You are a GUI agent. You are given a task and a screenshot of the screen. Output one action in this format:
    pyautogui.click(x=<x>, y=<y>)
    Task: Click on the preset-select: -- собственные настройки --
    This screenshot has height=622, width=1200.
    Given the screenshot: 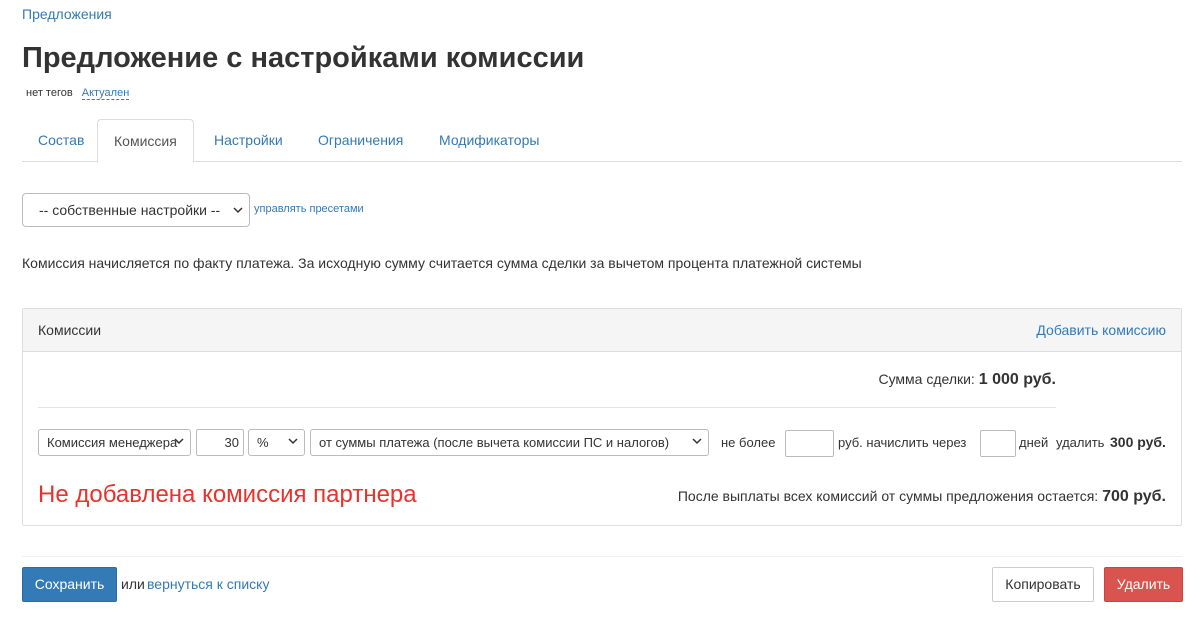 What is the action you would take?
    pyautogui.click(x=136, y=210)
    